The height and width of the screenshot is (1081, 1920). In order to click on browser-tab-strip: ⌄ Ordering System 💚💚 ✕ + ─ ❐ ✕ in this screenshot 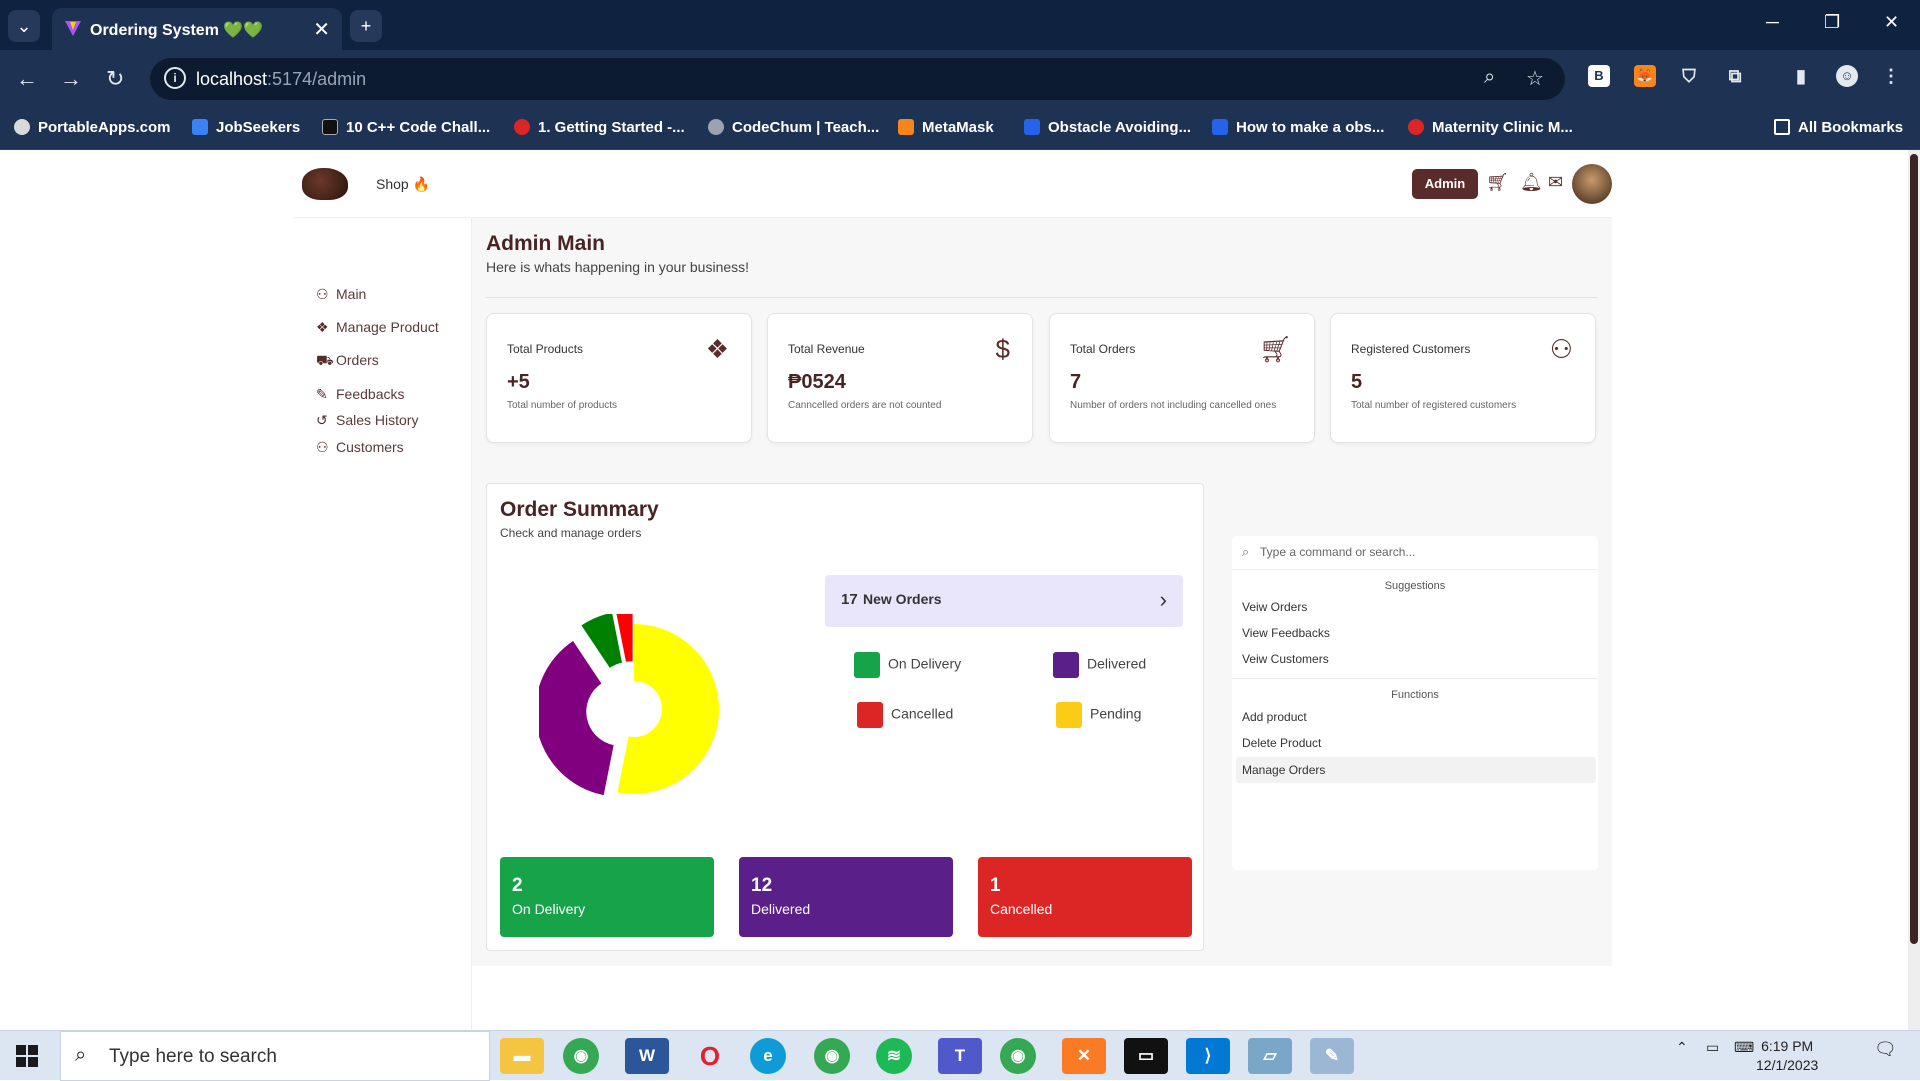, I will do `click(960, 25)`.